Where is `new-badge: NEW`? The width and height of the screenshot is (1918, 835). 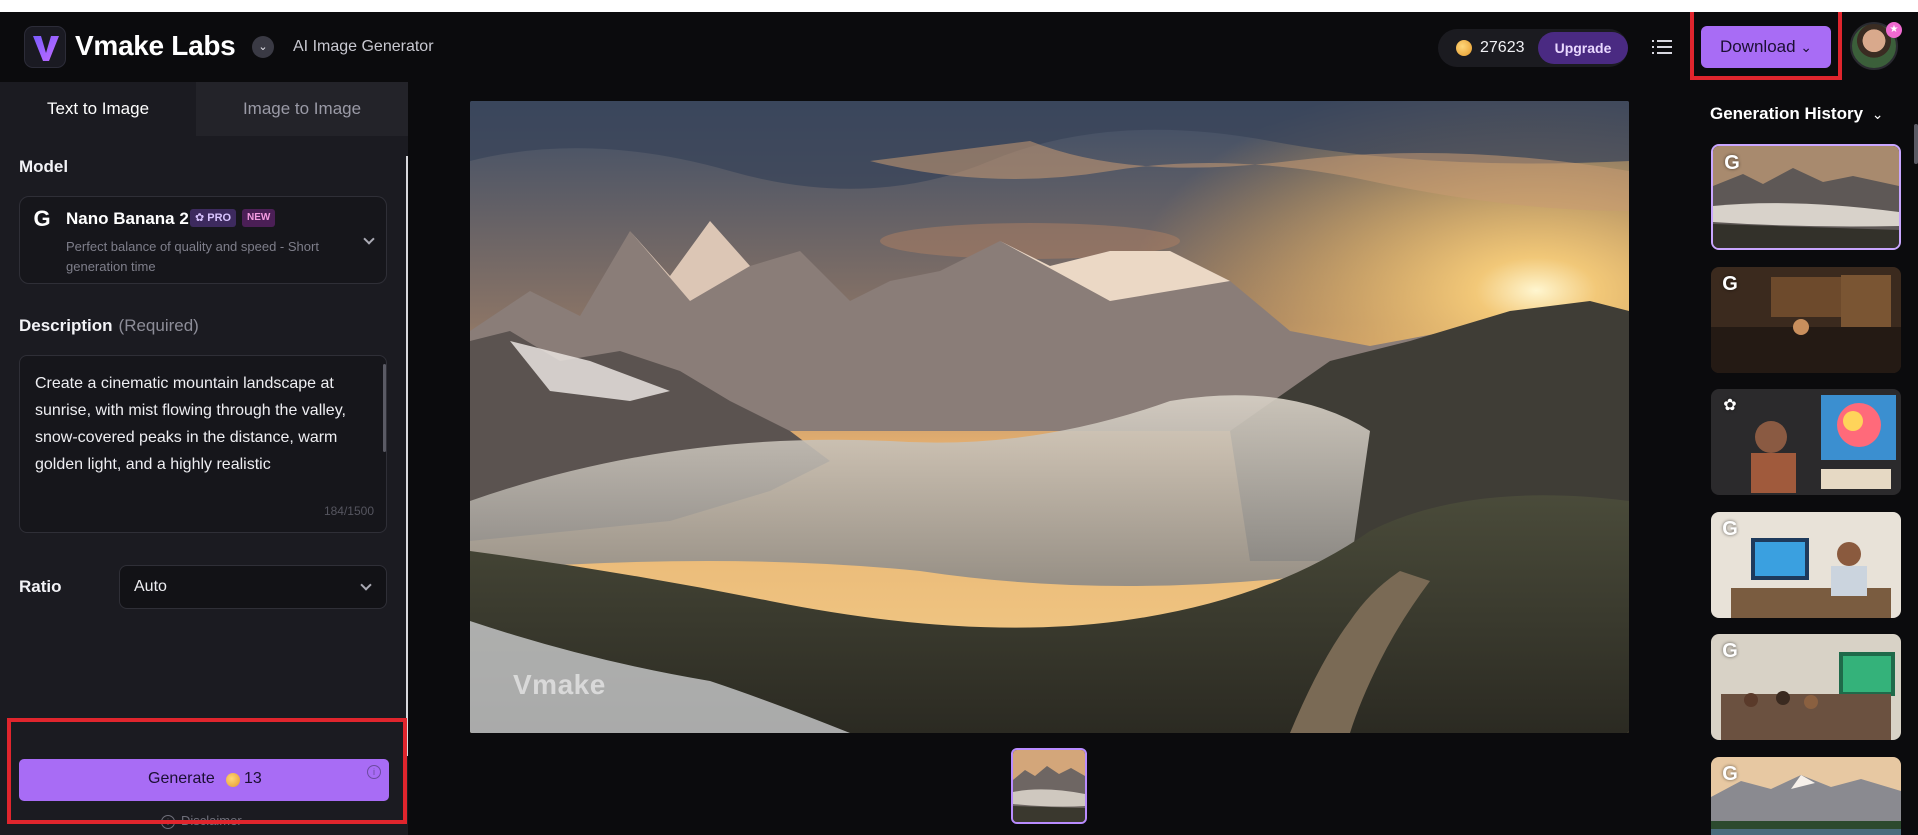
new-badge: NEW is located at coordinates (259, 218).